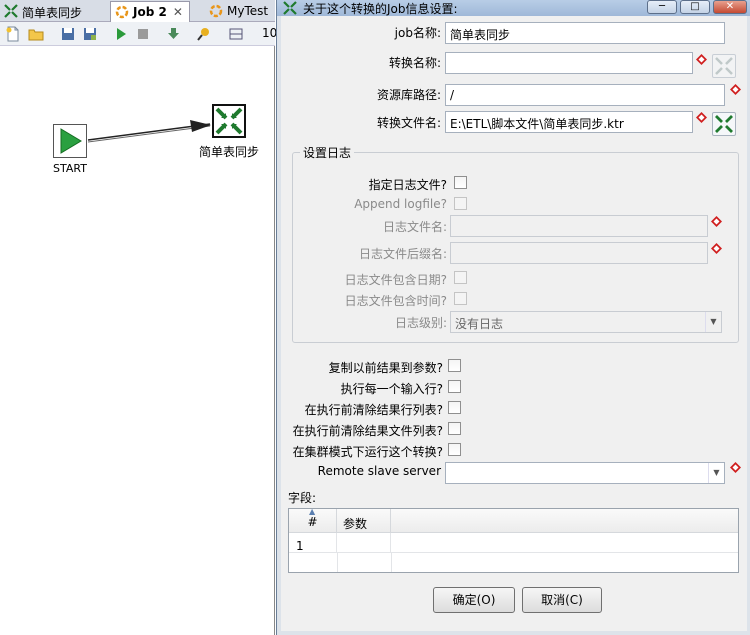 The height and width of the screenshot is (635, 750). Describe the element at coordinates (402, 254) in the screenshot. I see `log-file-ext-label: 日志文件后缀名:` at that location.